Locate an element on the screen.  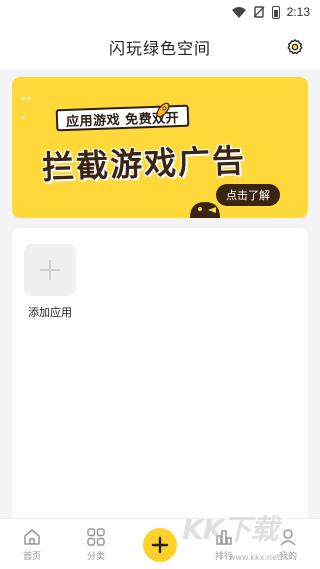
watermark-url: www.kkx.net is located at coordinates (254, 557).